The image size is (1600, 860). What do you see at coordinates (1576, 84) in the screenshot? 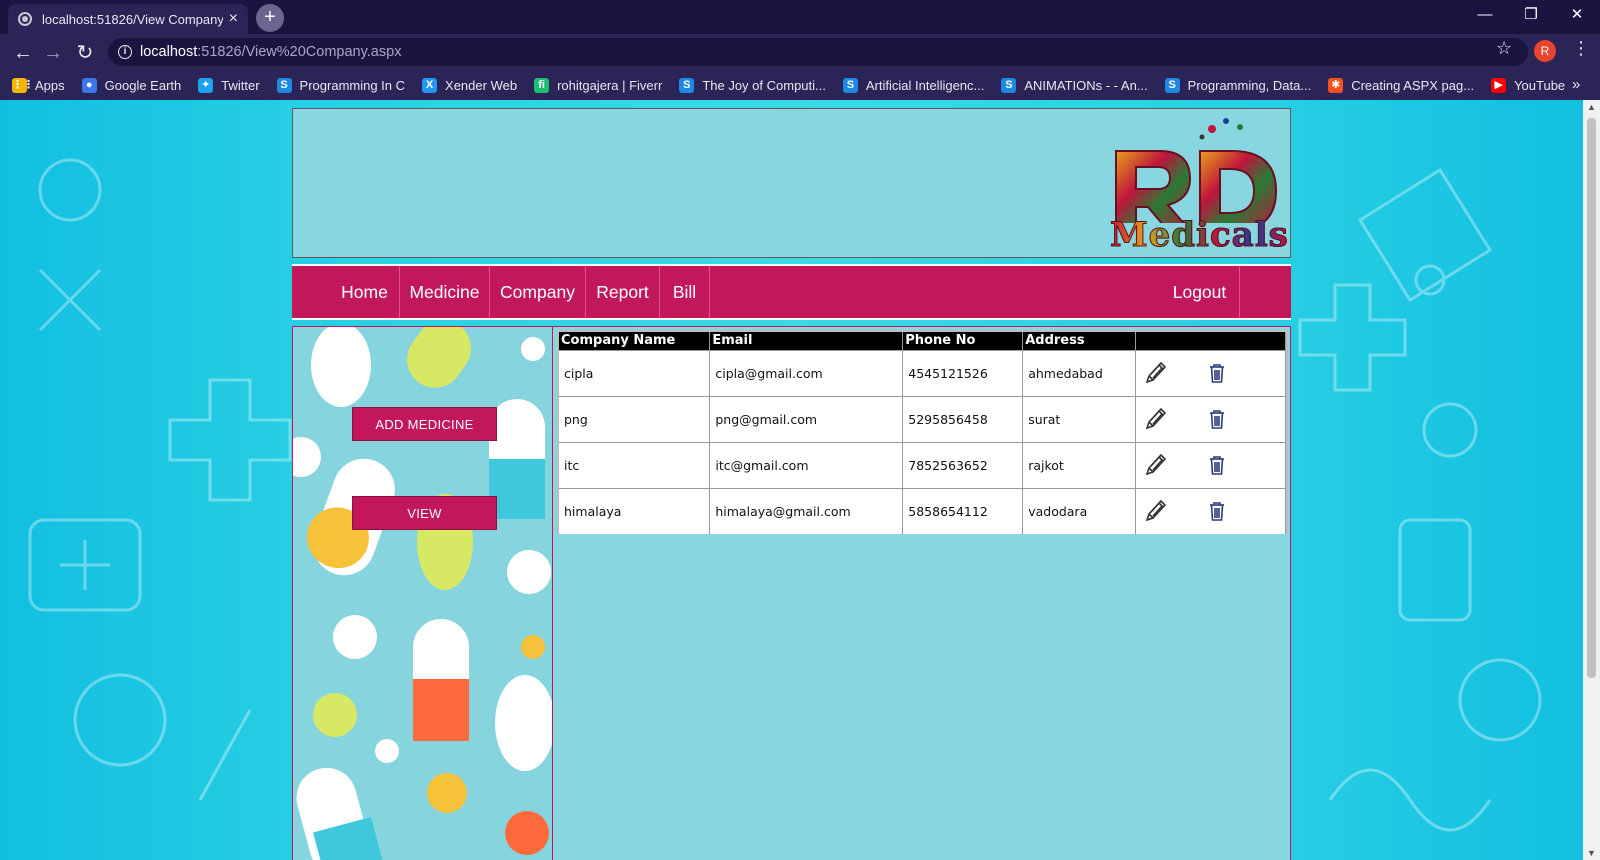
I see `bookmarks-more-icon: »` at bounding box center [1576, 84].